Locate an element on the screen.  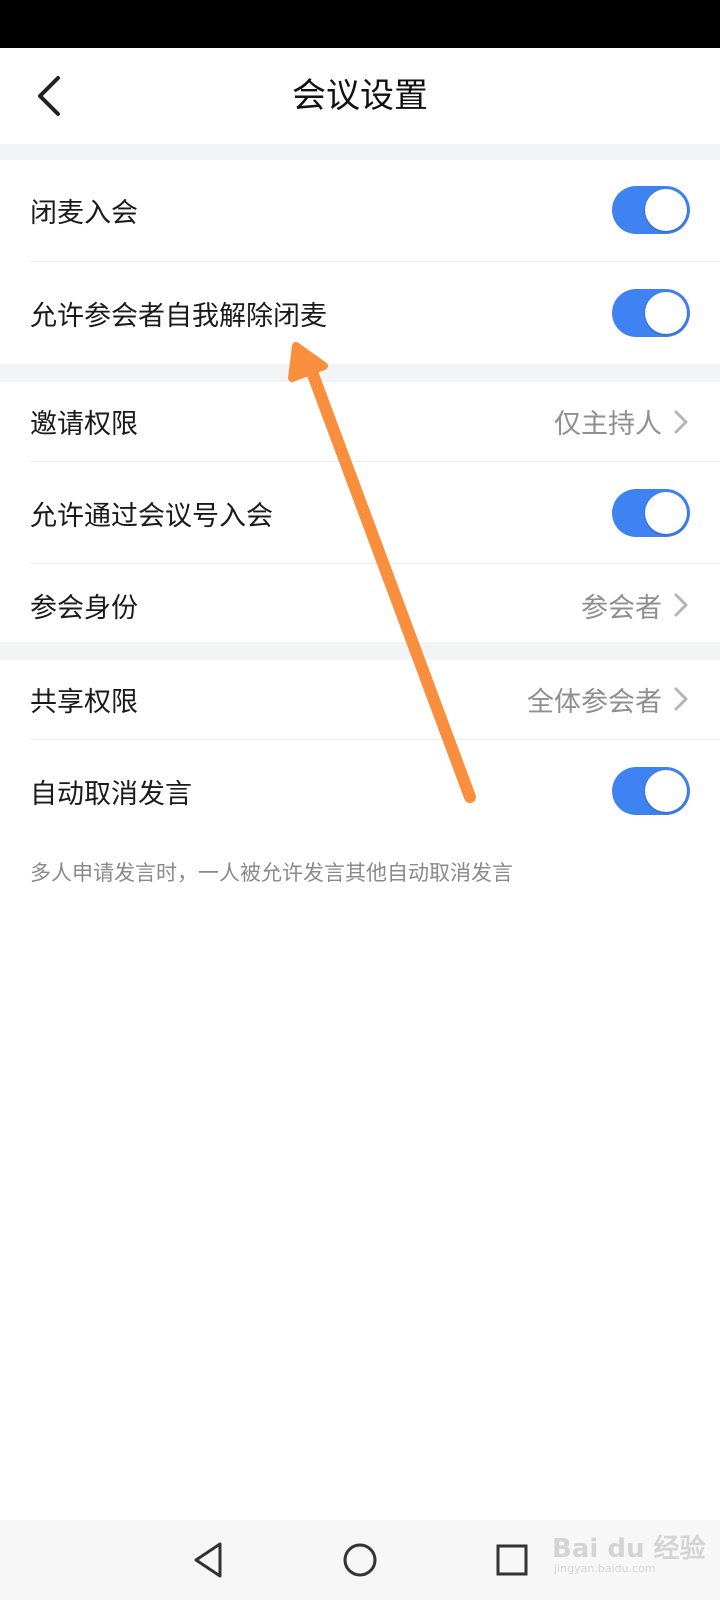
setting-label: 闭麦入会 is located at coordinates (84, 213).